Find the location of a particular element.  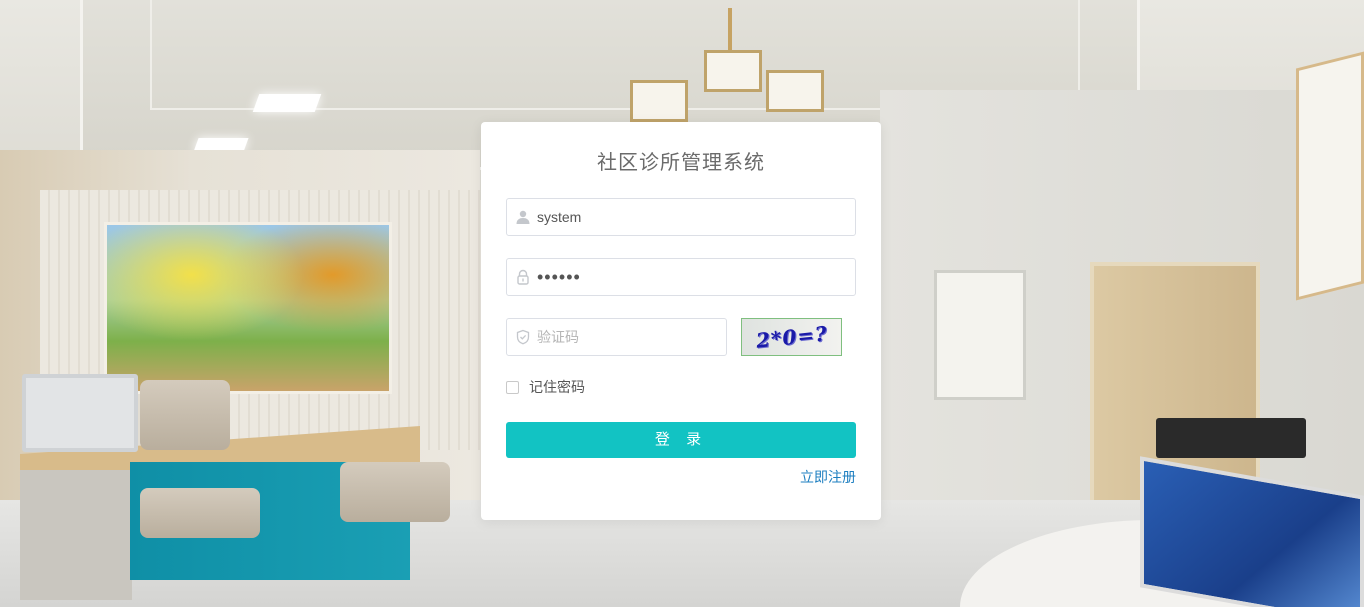

lock-icon is located at coordinates (523, 277).